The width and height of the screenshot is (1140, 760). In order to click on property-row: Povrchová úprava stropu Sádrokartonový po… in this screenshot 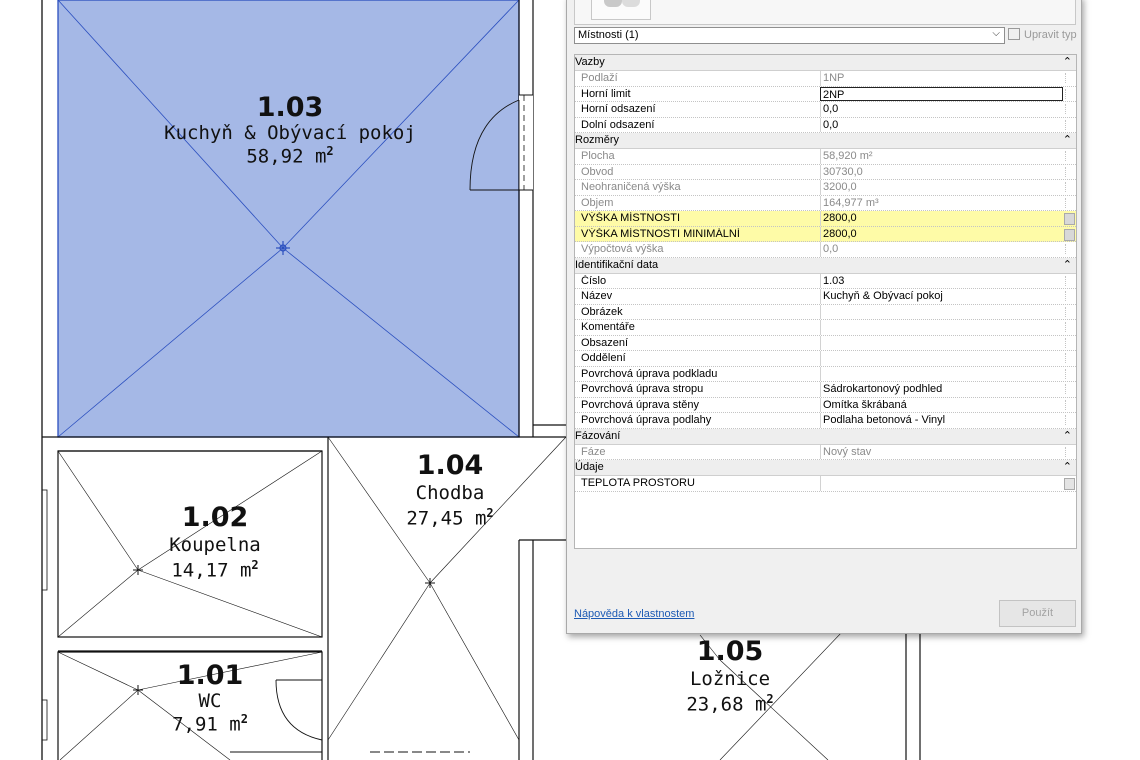, I will do `click(825, 390)`.